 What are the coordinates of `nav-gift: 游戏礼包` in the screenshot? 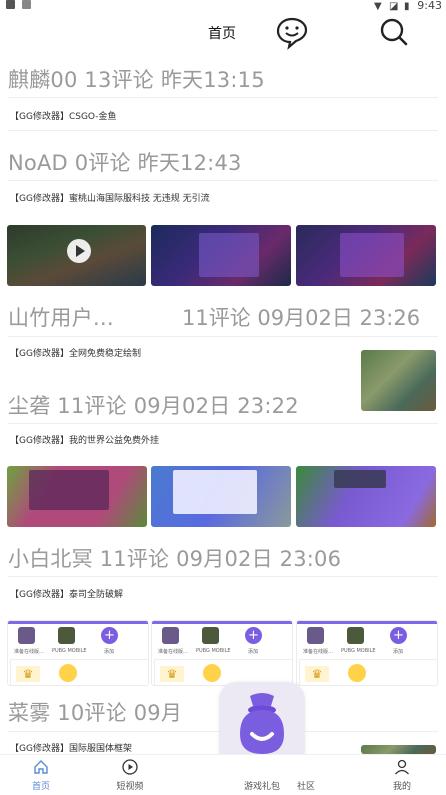 It's located at (262, 775).